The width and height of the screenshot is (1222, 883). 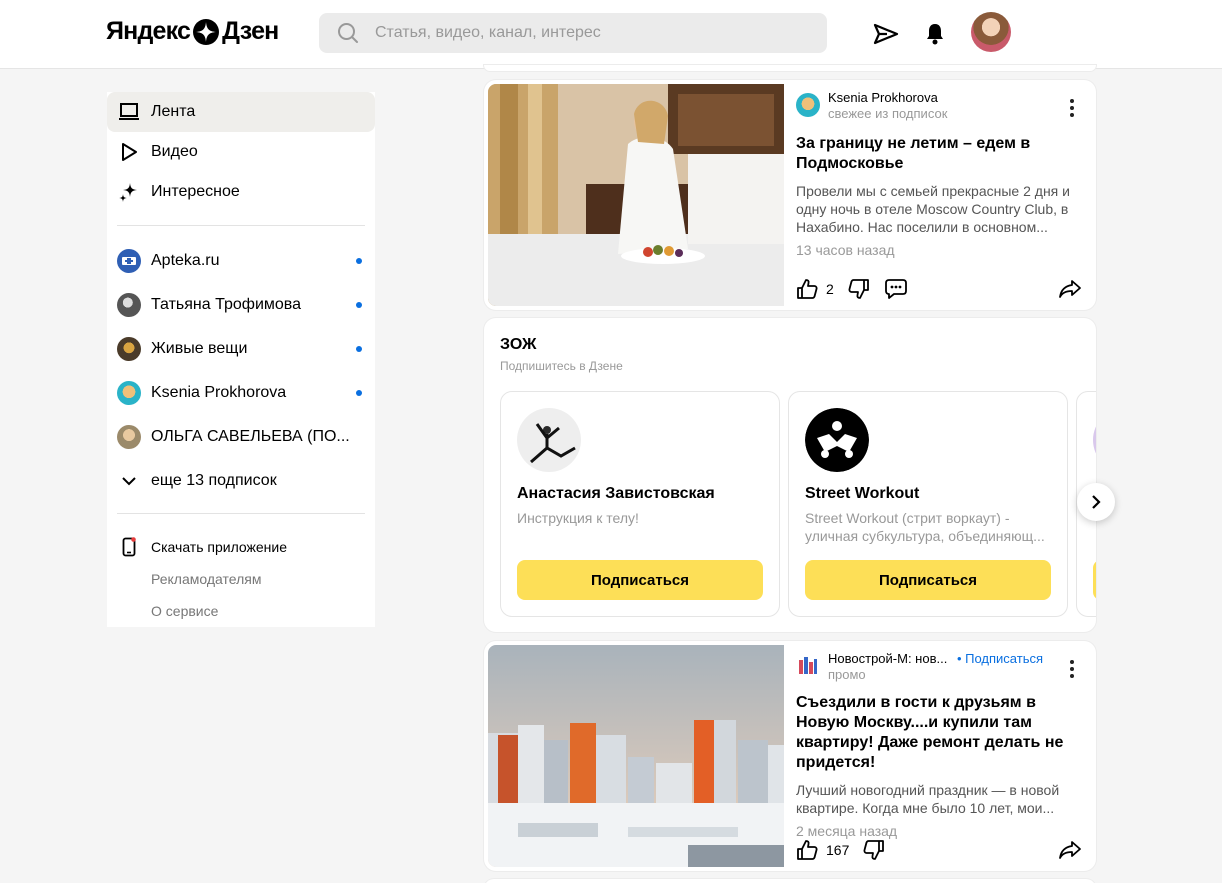 I want to click on zen-logo-icon, so click(x=206, y=31).